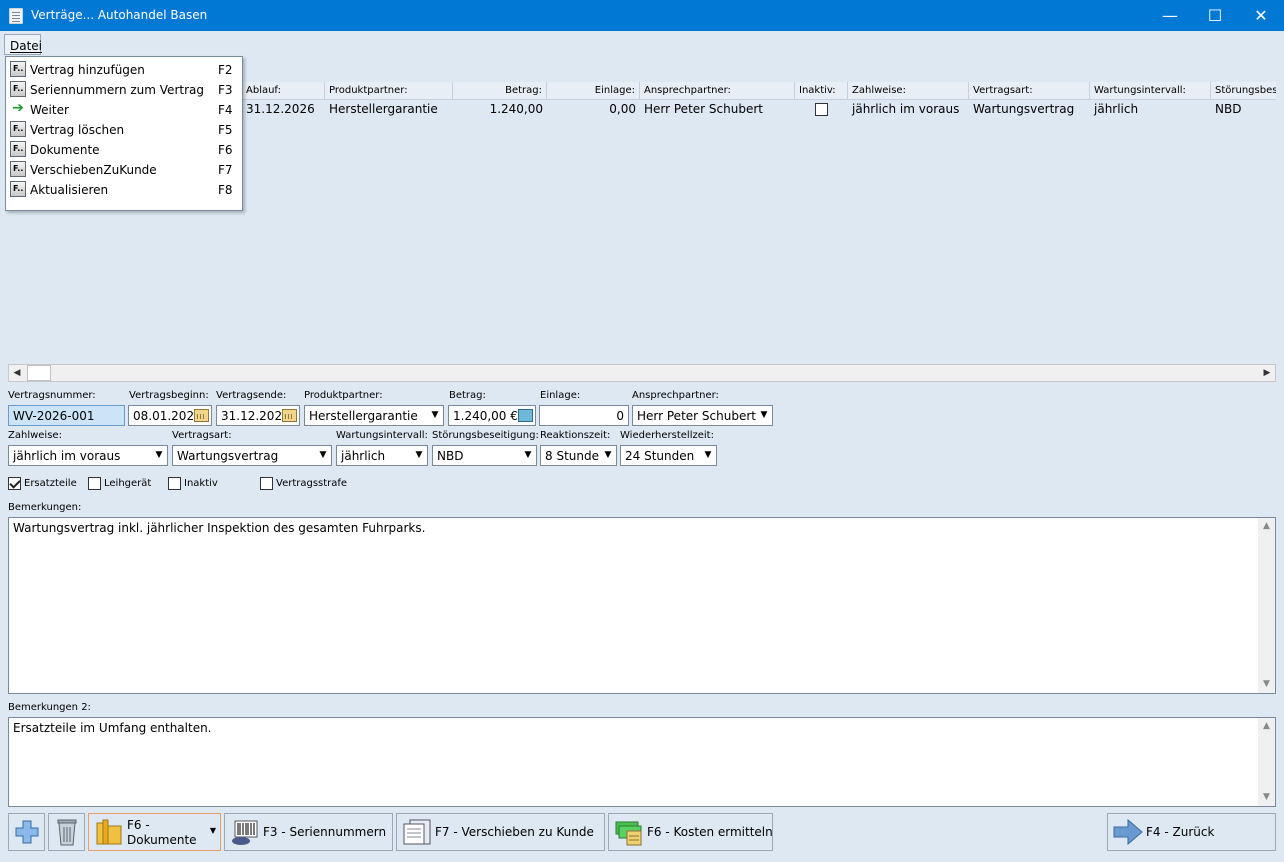 The image size is (1284, 862). I want to click on ersatzteile-checkbox, so click(14, 483).